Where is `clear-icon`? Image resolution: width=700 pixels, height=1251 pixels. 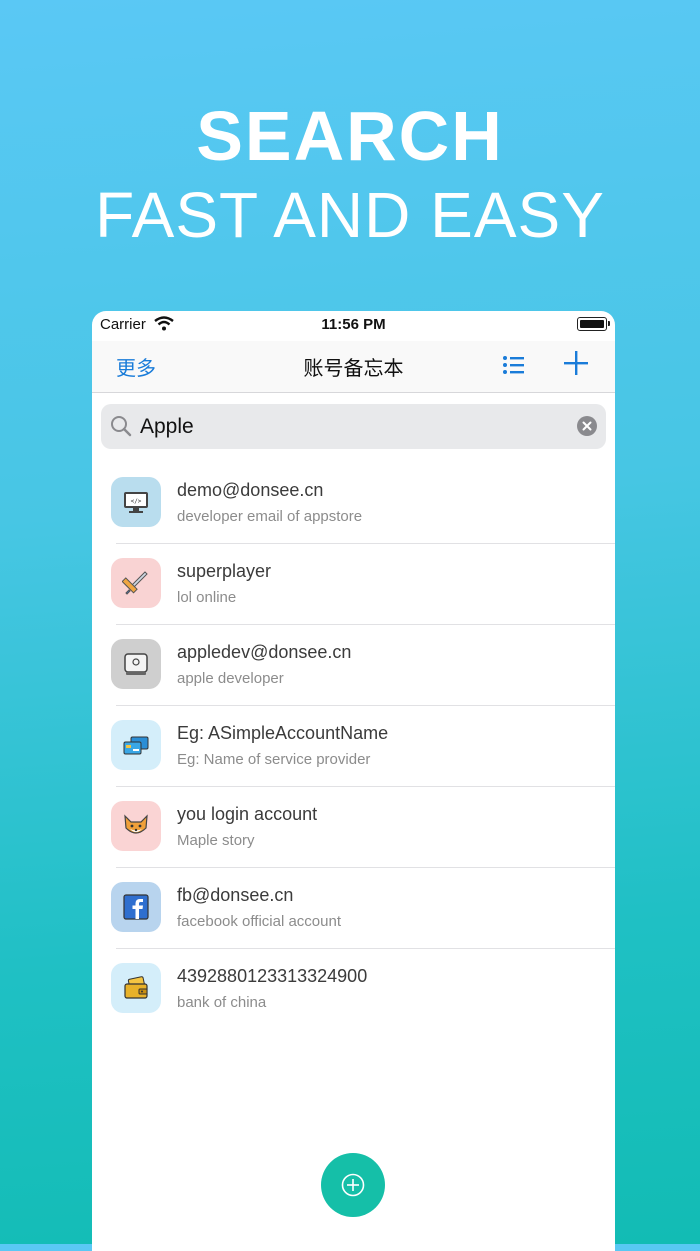
clear-icon is located at coordinates (587, 428).